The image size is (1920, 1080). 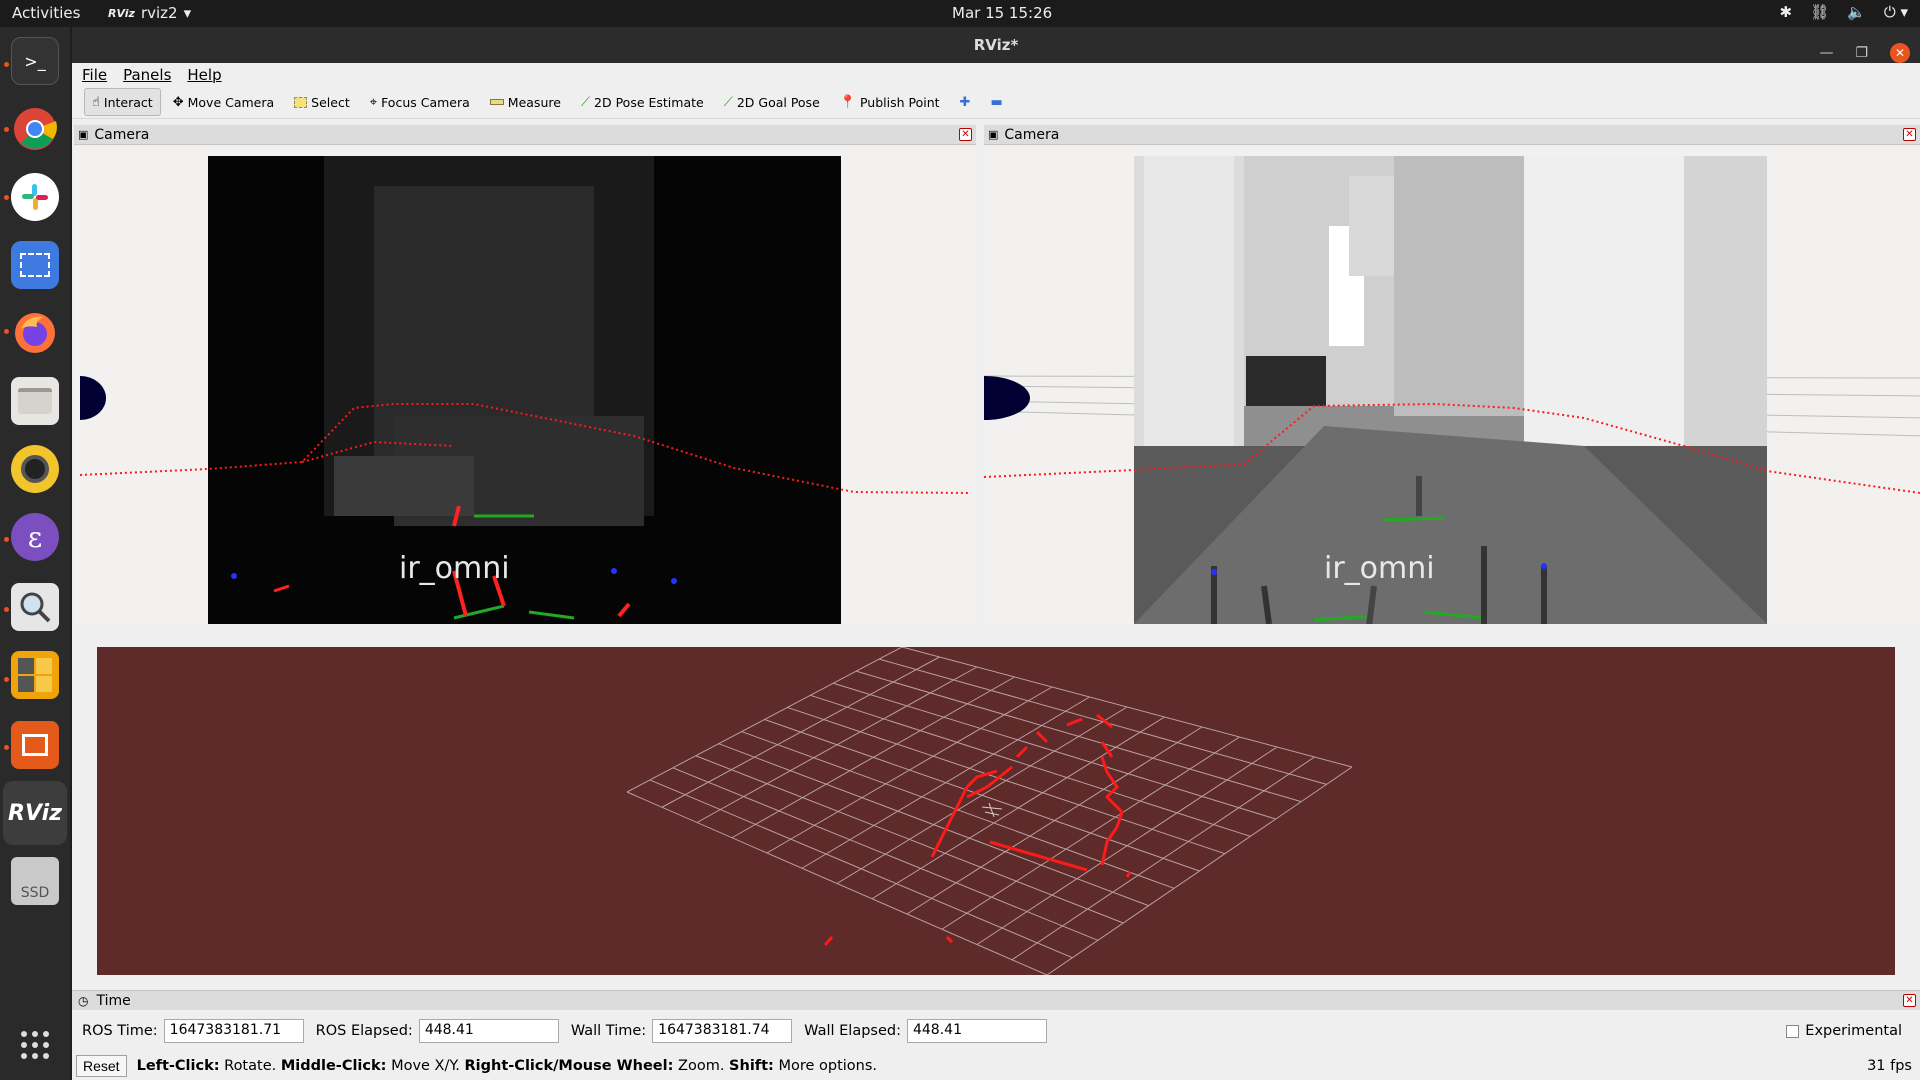 I want to click on activities-button: Activities, so click(x=46, y=13).